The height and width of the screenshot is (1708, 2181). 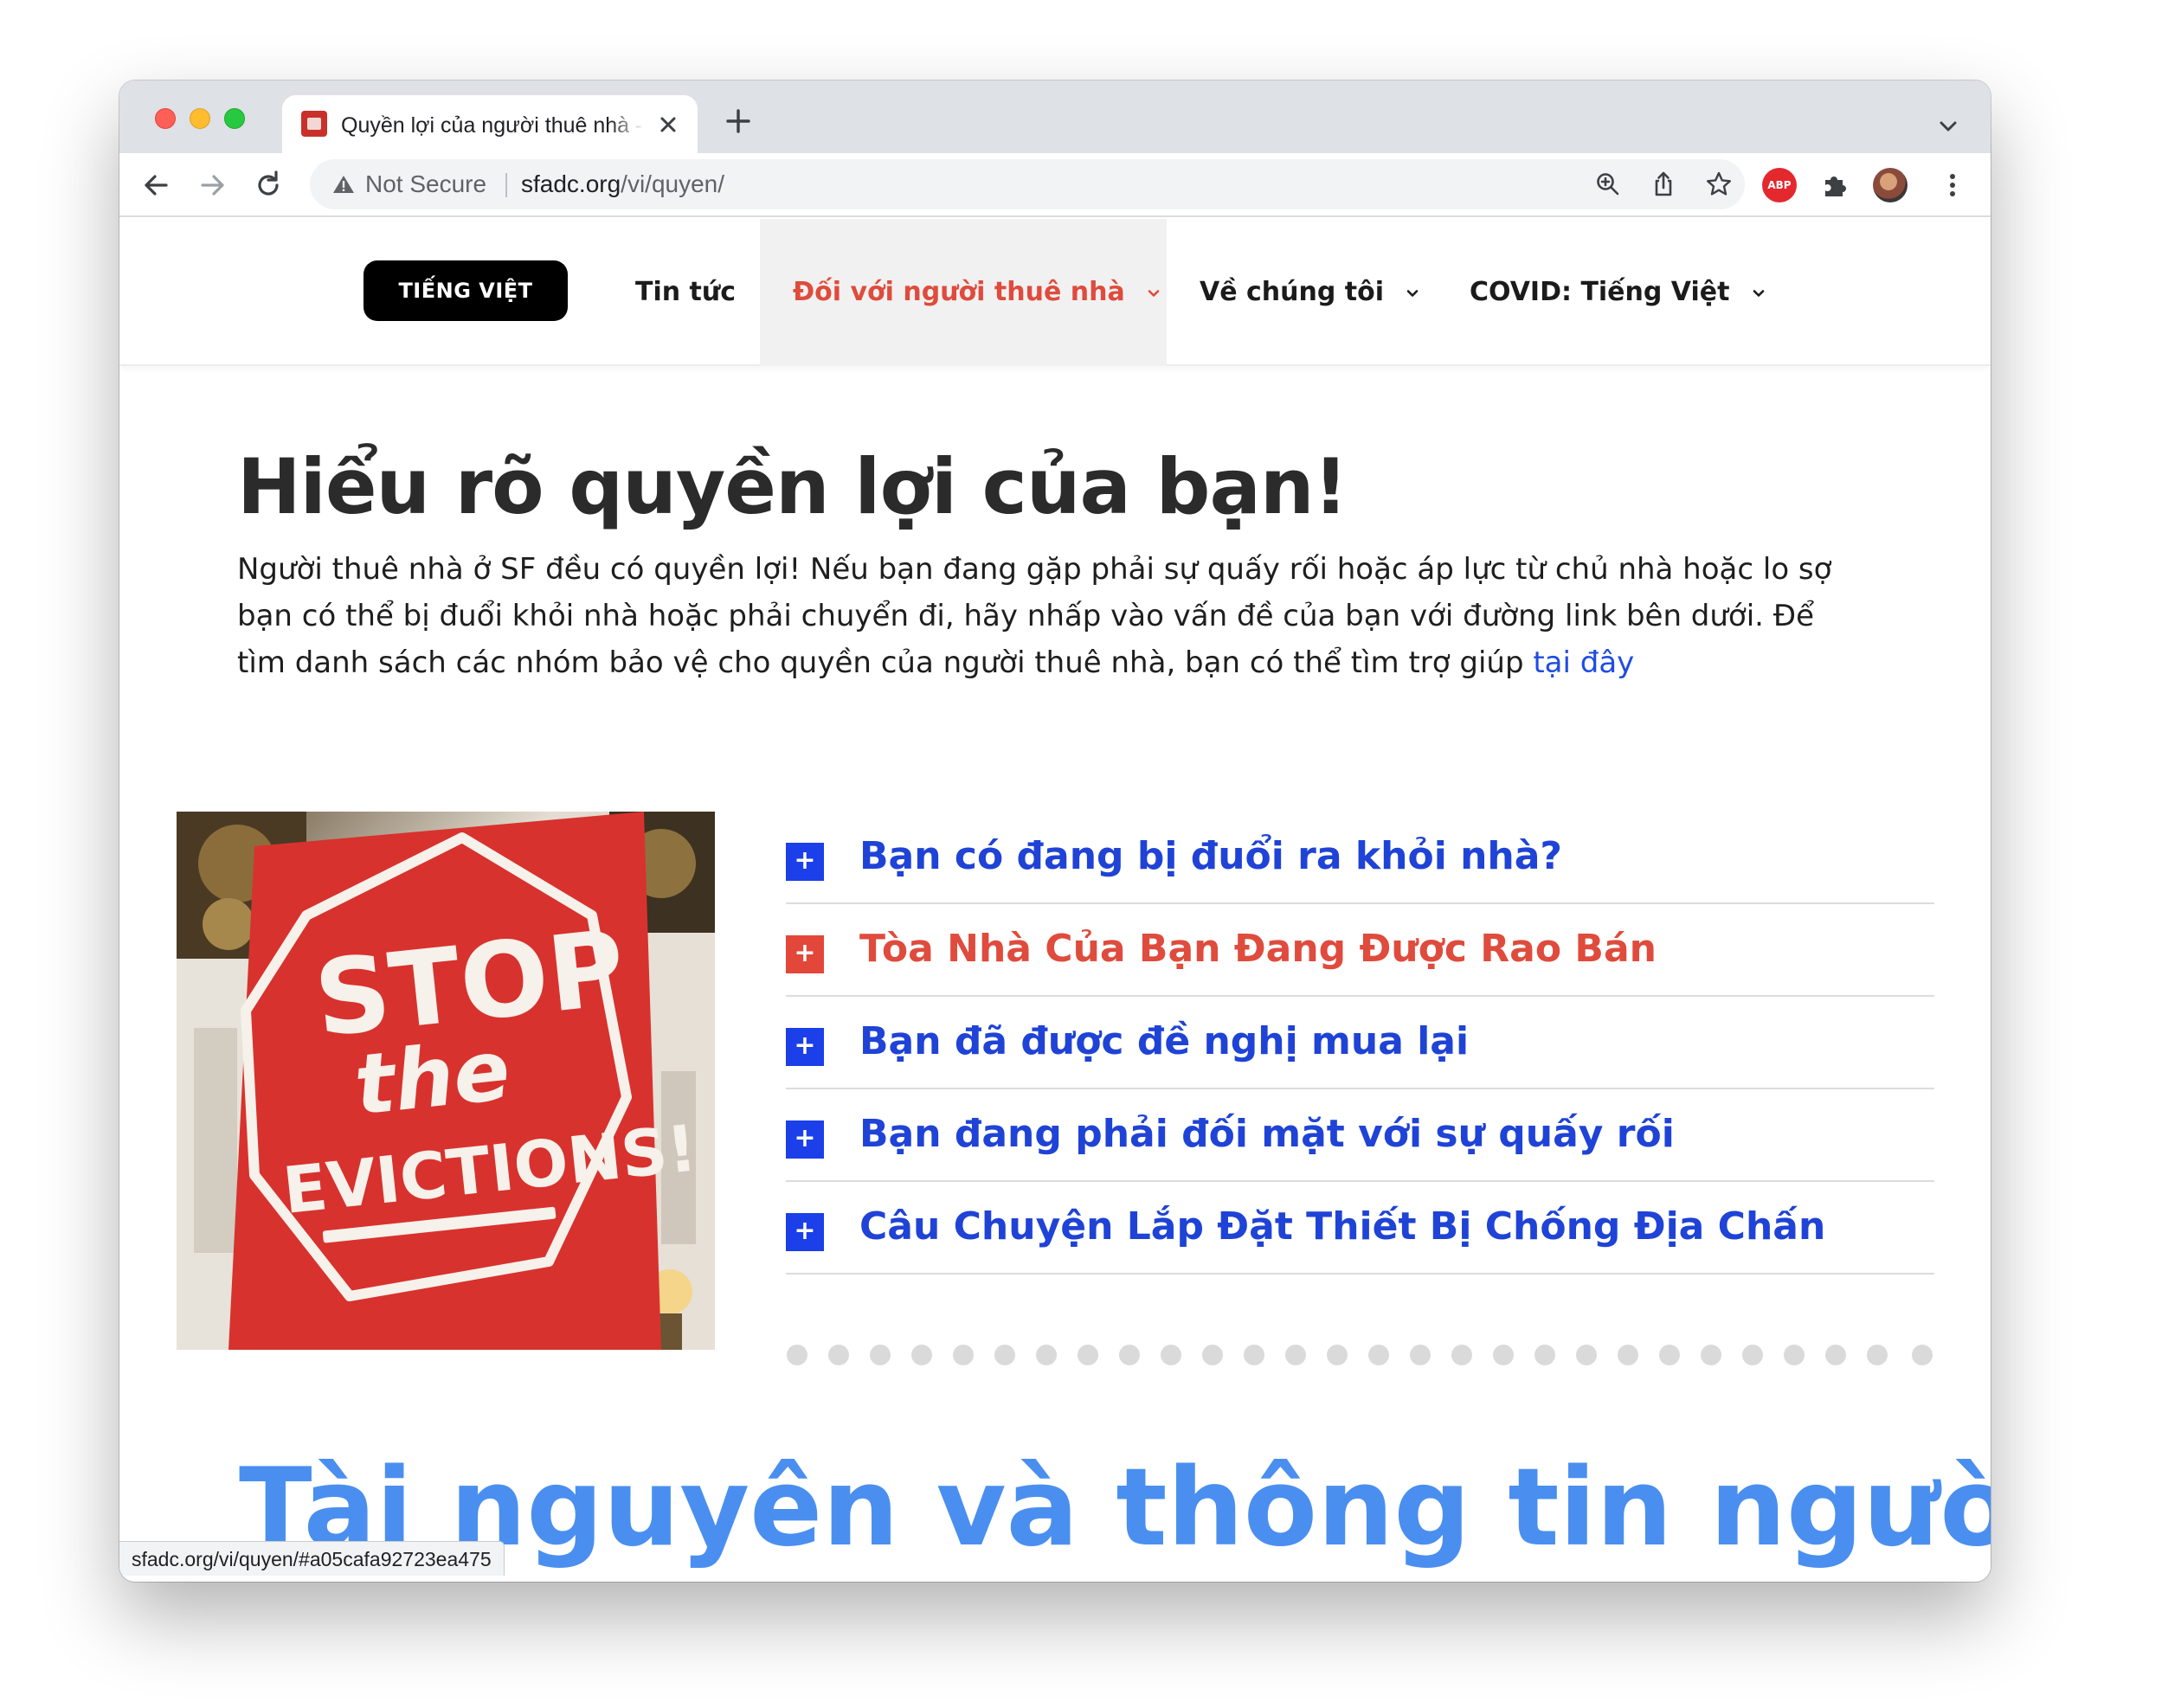 I want to click on address-bar: Not Secure sfadc.org/vi/quyen/, so click(x=1027, y=184).